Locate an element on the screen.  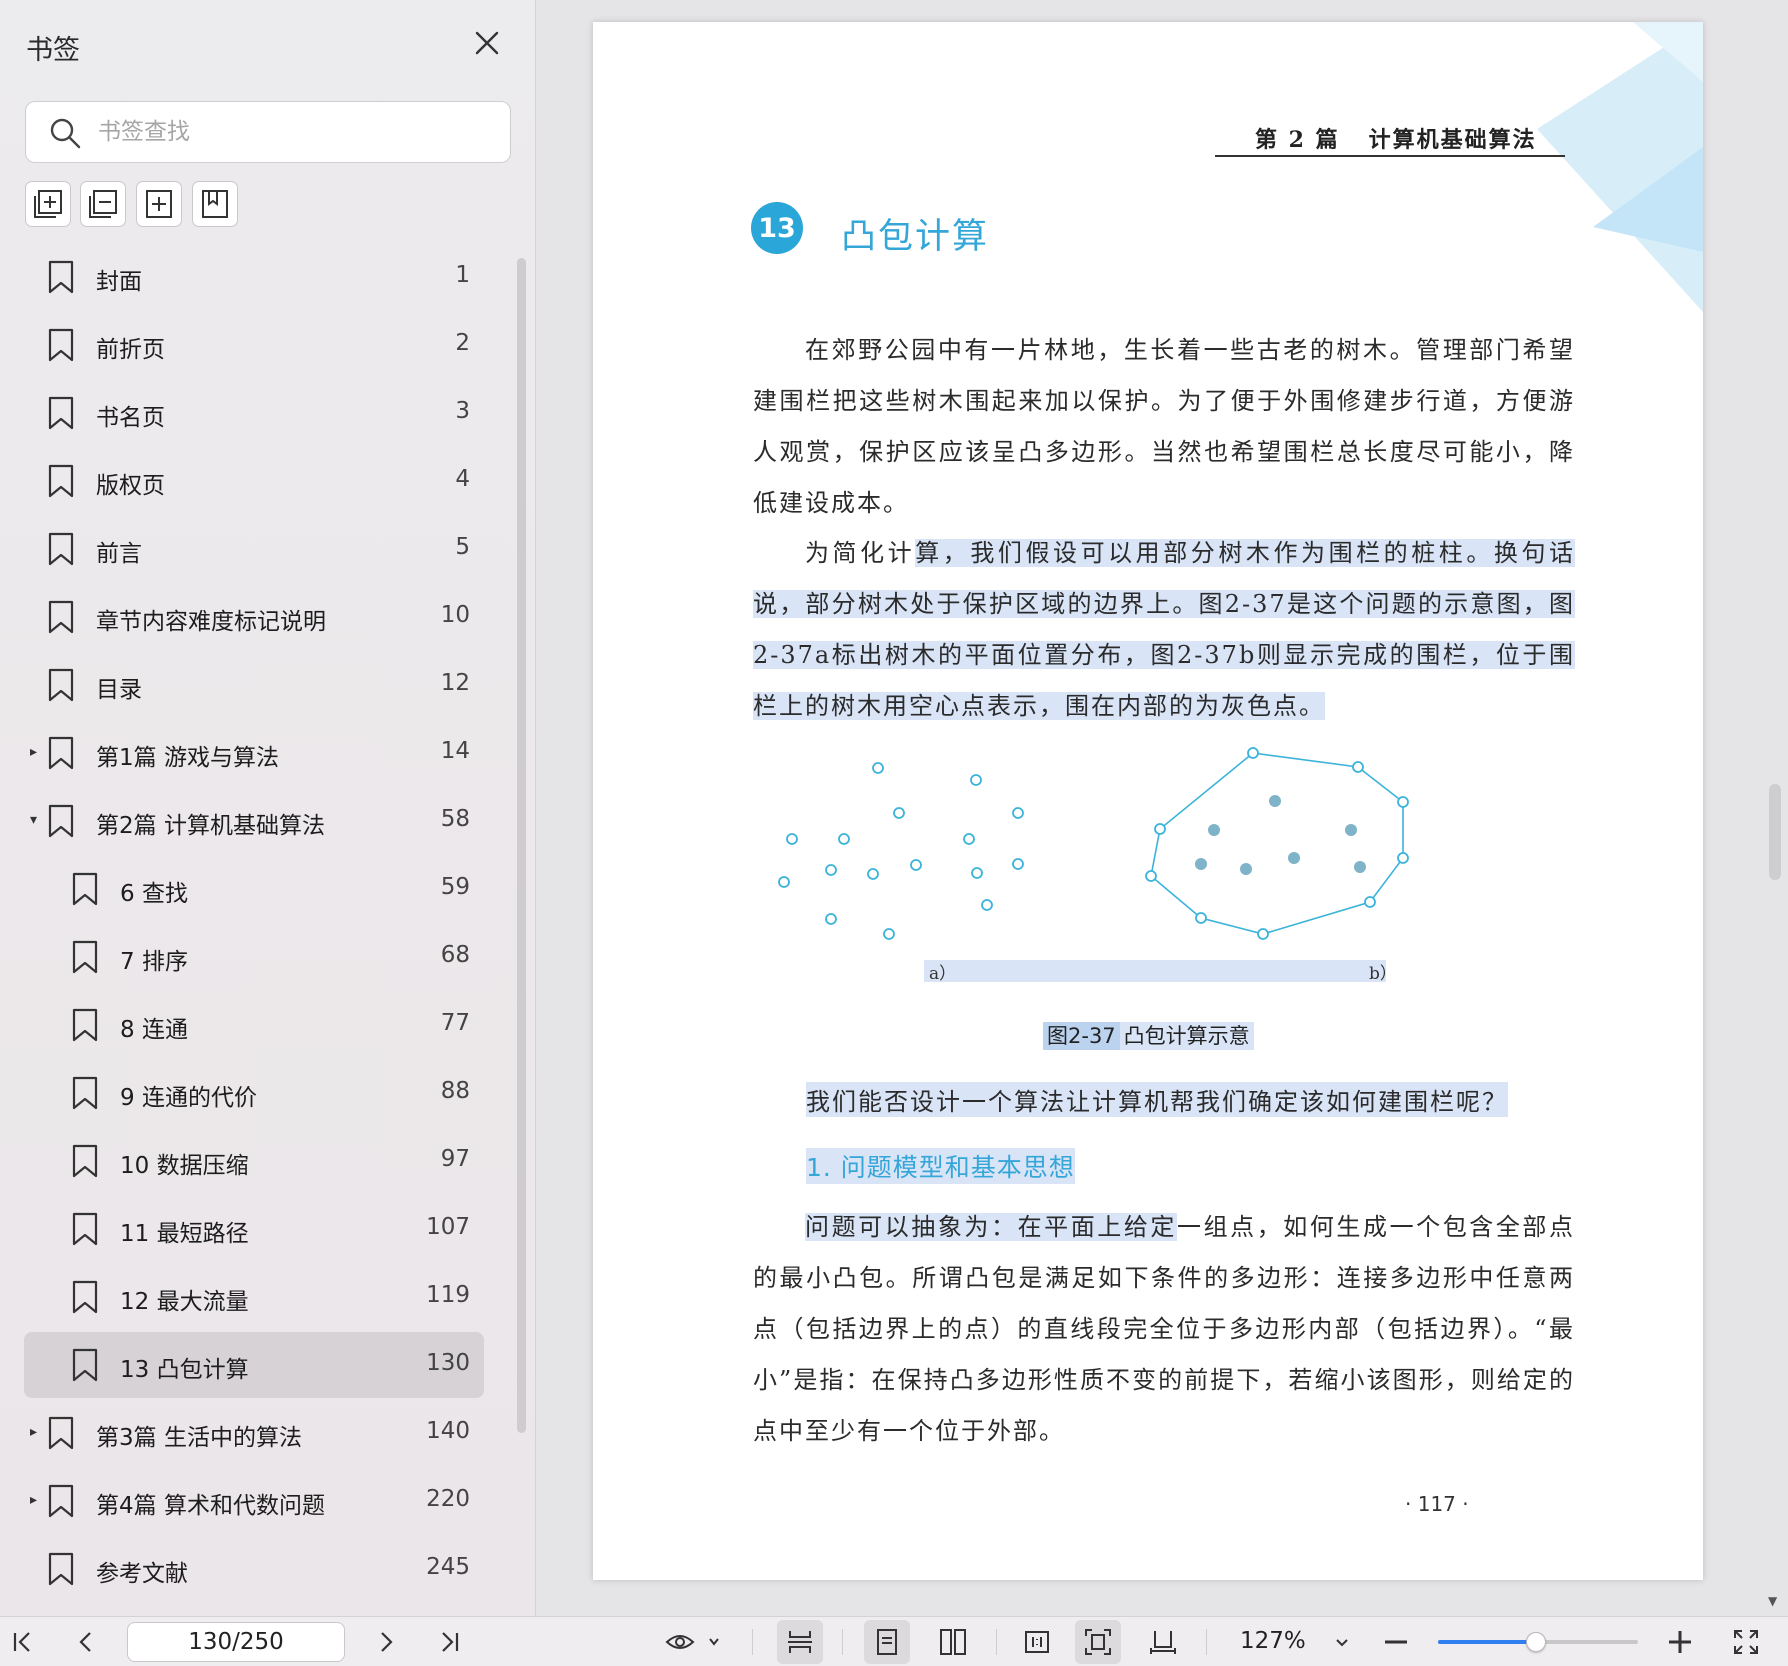
two-page-icon is located at coordinates (953, 1642).